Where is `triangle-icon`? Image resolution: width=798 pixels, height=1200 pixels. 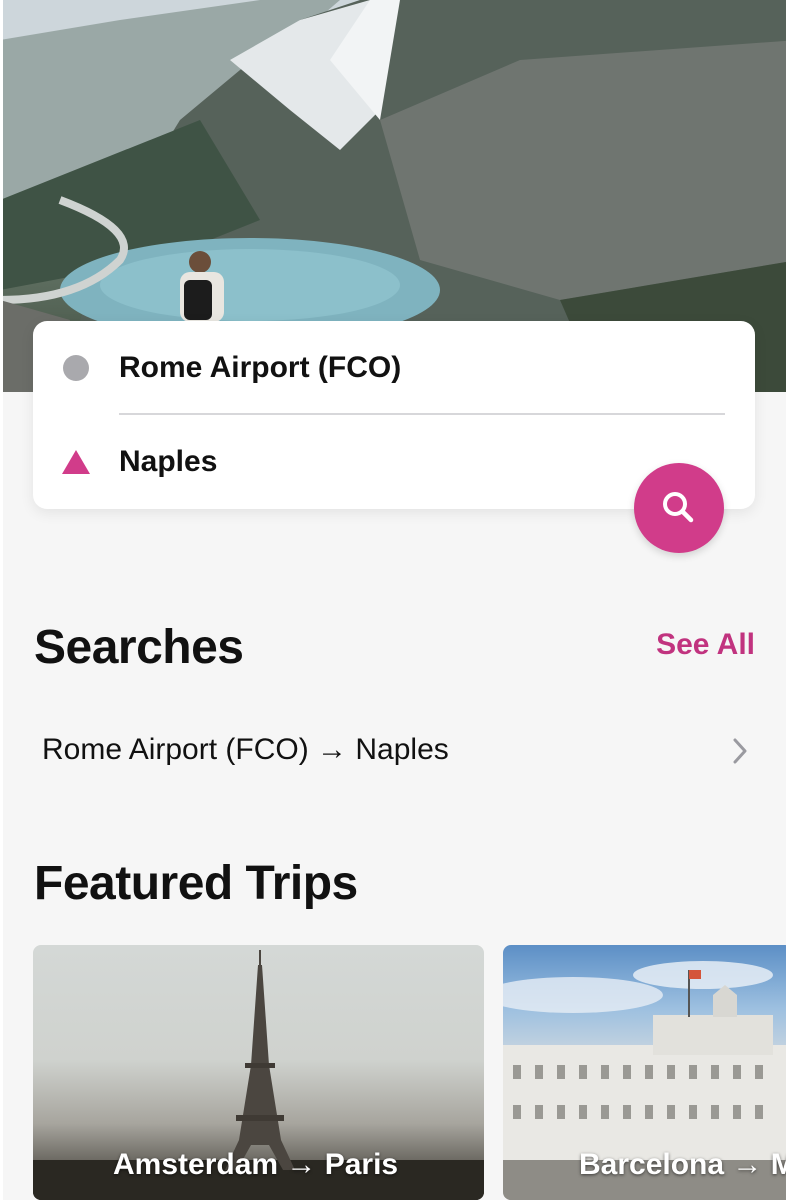
triangle-icon is located at coordinates (76, 462).